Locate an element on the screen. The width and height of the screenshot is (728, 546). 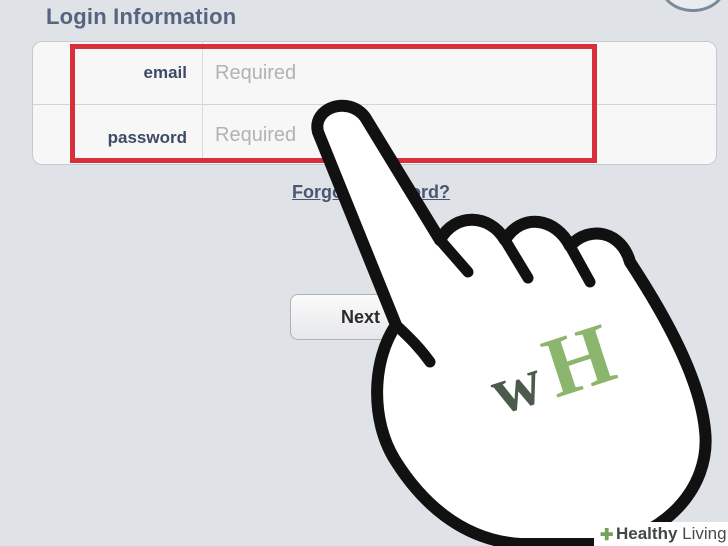
email-field is located at coordinates (460, 73).